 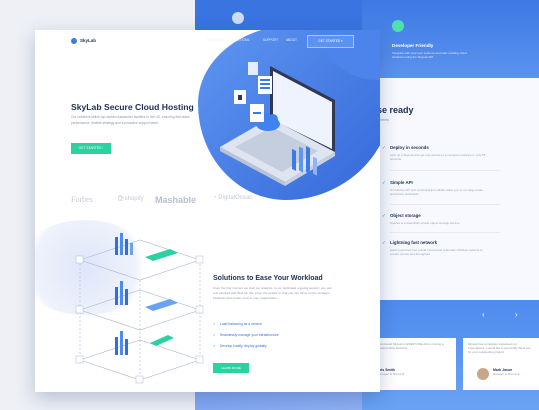 I want to click on feature-title: Lightning fast network, so click(x=414, y=242).